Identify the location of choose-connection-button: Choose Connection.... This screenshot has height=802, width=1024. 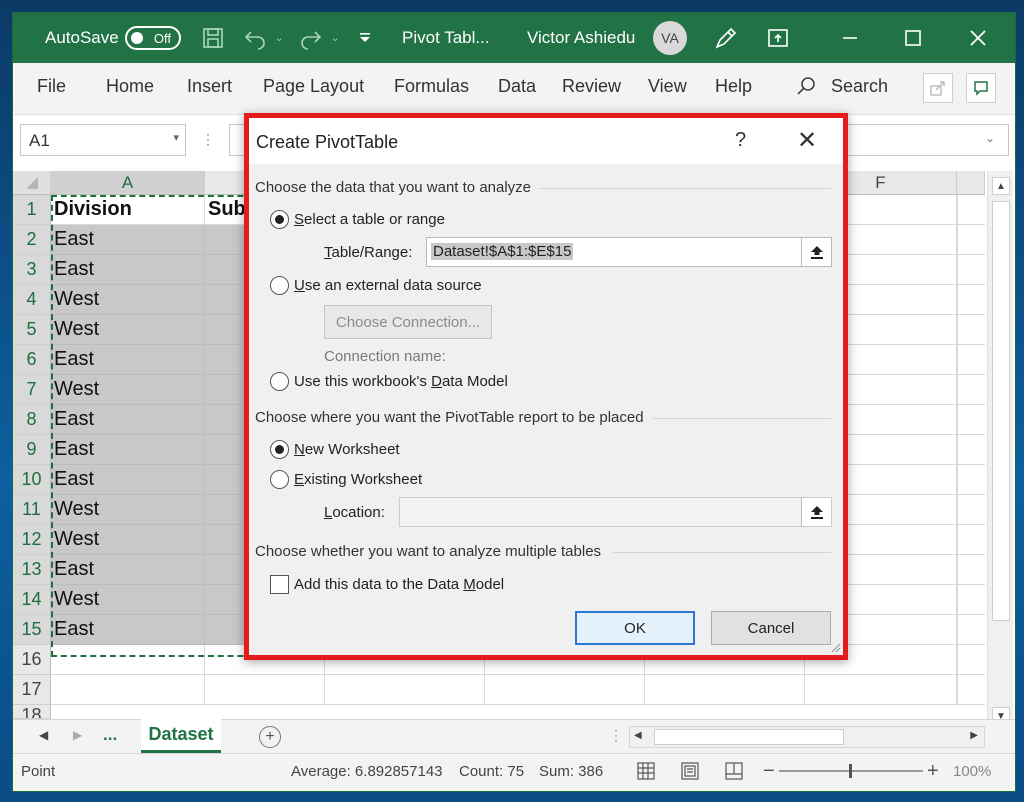
(408, 322).